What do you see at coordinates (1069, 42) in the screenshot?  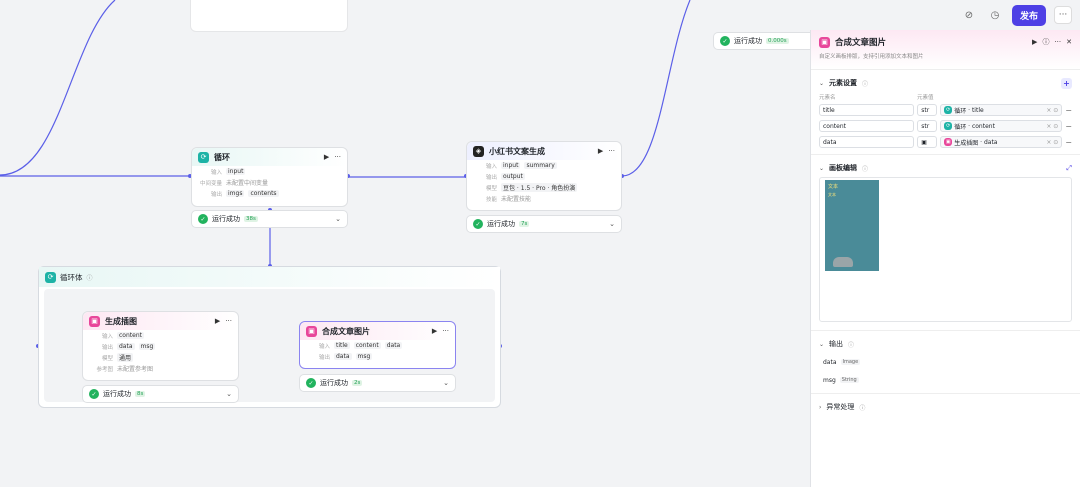 I see `close-icon: ✕` at bounding box center [1069, 42].